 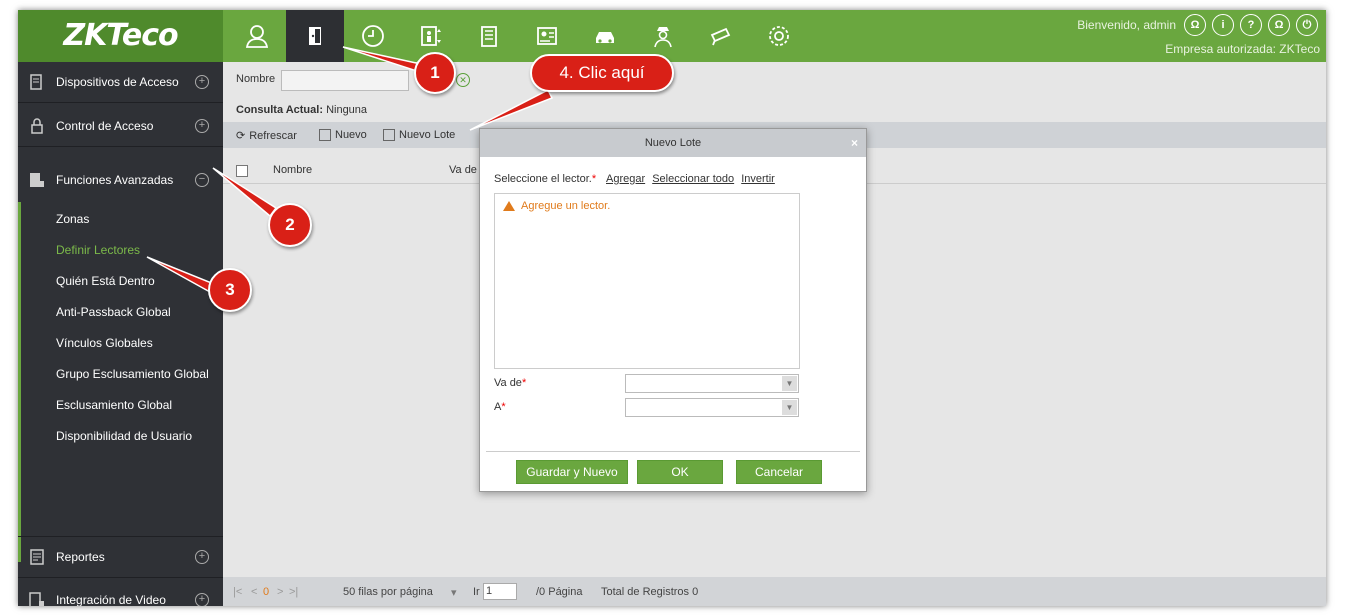 What do you see at coordinates (1251, 25) in the screenshot?
I see `help-icon: ?` at bounding box center [1251, 25].